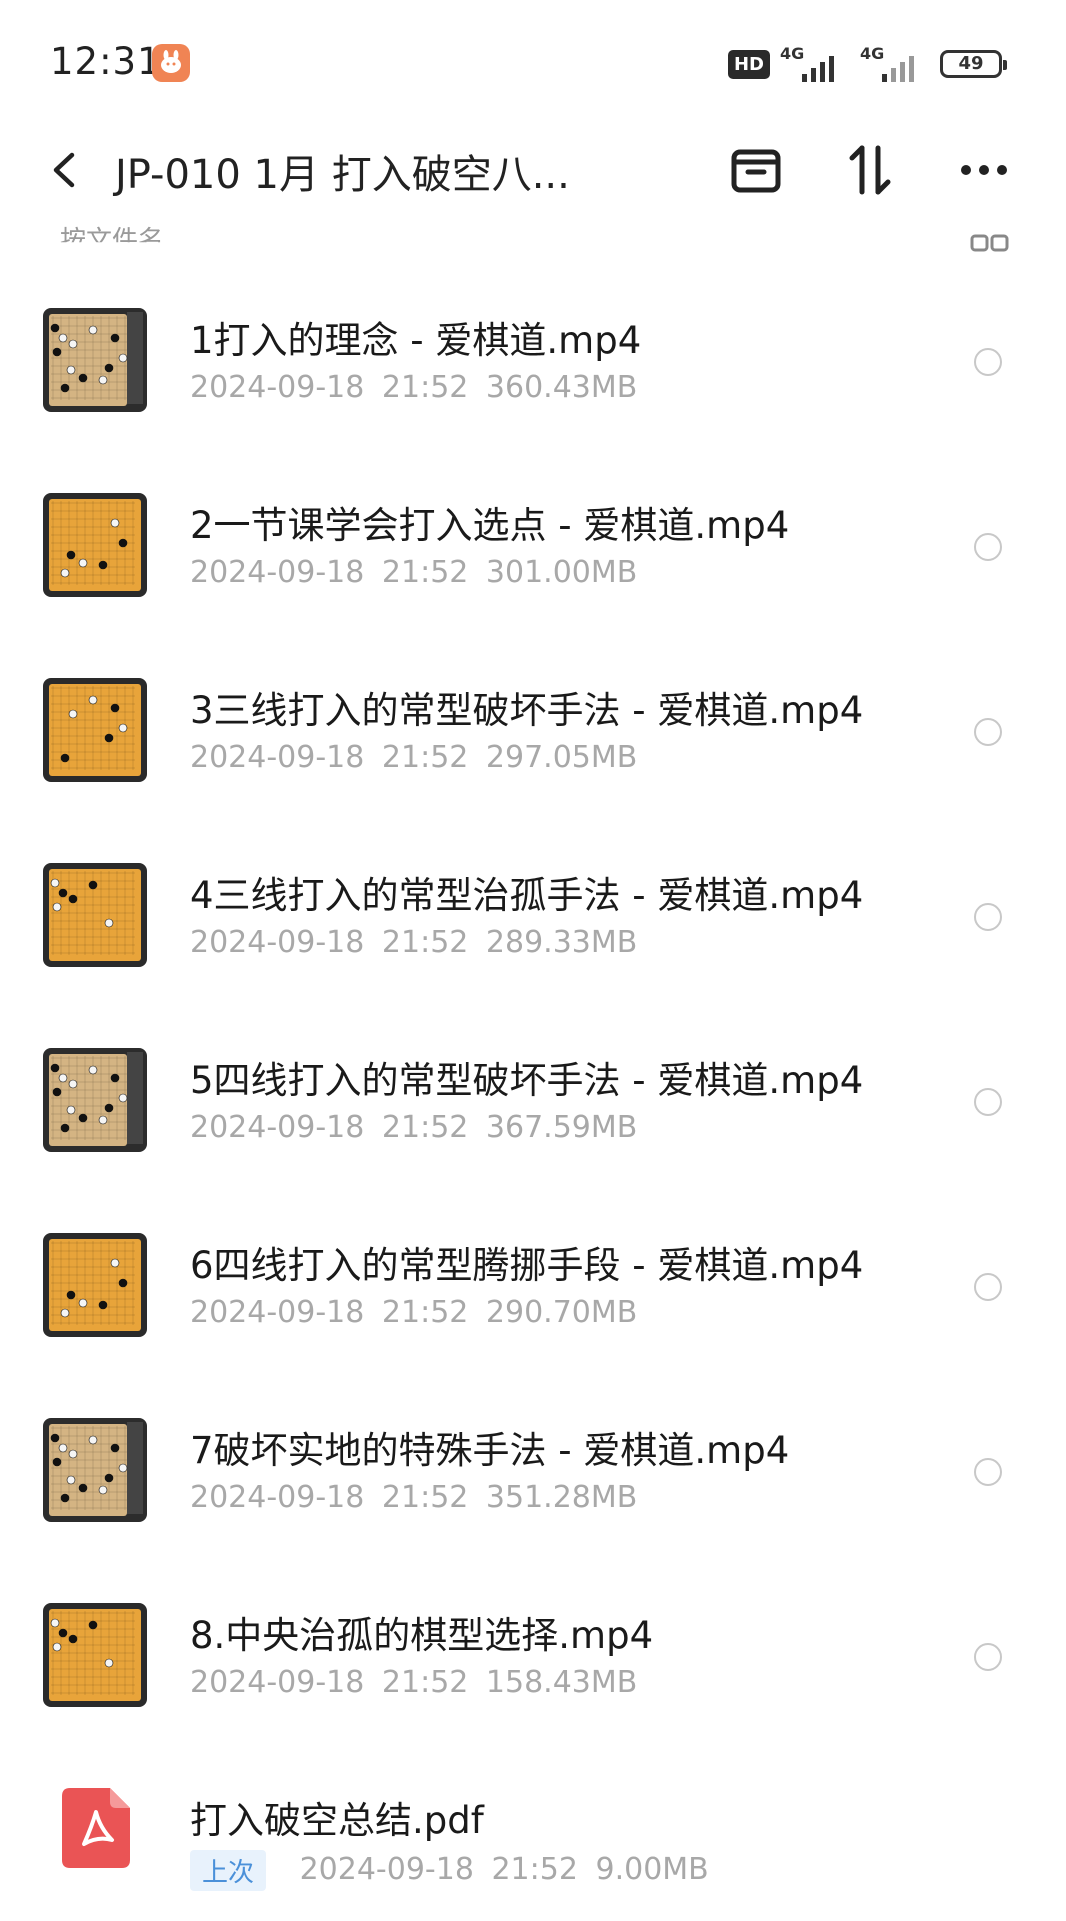 The height and width of the screenshot is (1921, 1066). What do you see at coordinates (561, 1312) in the screenshot?
I see `file-size: 290.70MB` at bounding box center [561, 1312].